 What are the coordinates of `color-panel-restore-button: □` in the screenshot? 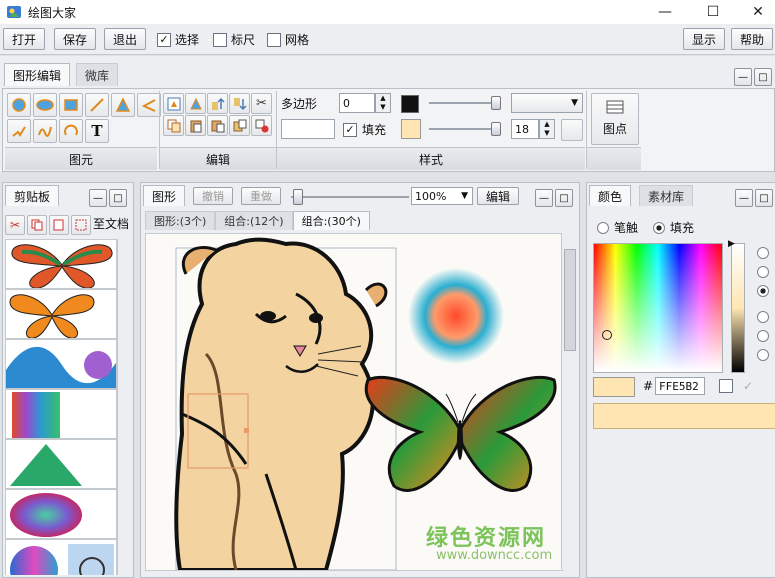 It's located at (764, 198).